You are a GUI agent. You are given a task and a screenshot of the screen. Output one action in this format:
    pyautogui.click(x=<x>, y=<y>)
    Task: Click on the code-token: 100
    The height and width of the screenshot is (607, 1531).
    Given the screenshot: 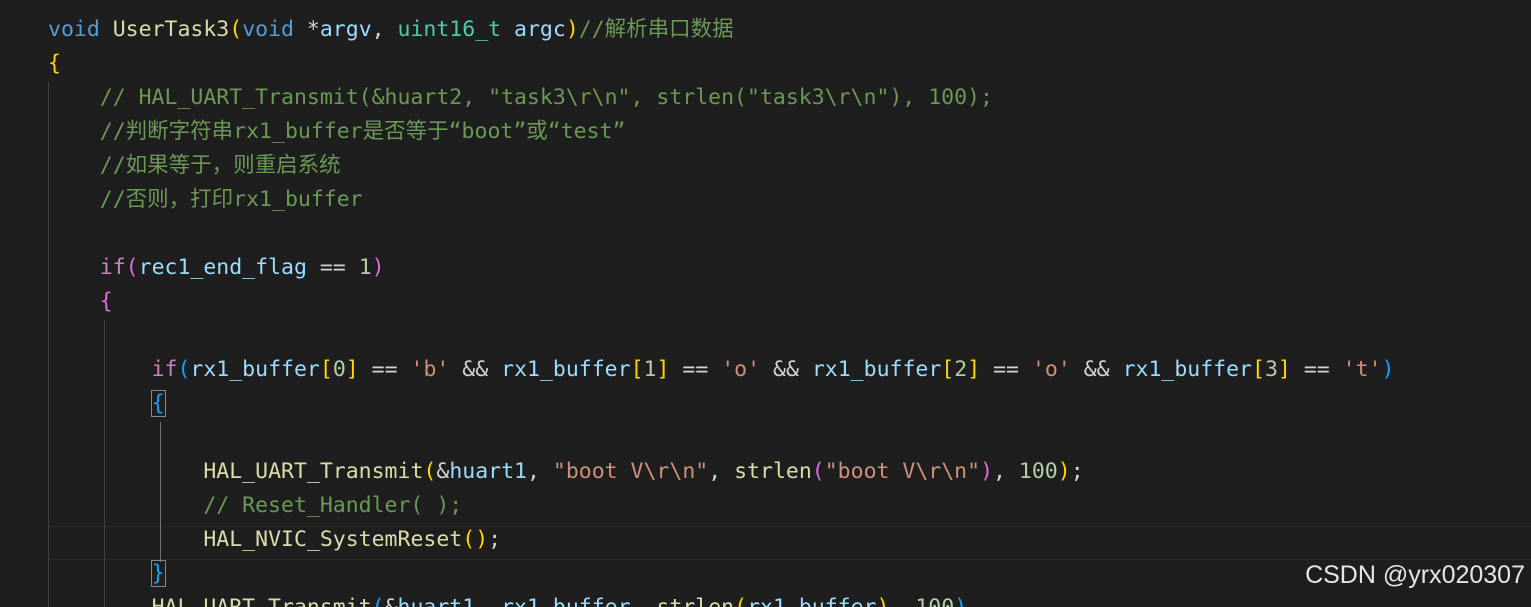 What is the action you would take?
    pyautogui.click(x=934, y=601)
    